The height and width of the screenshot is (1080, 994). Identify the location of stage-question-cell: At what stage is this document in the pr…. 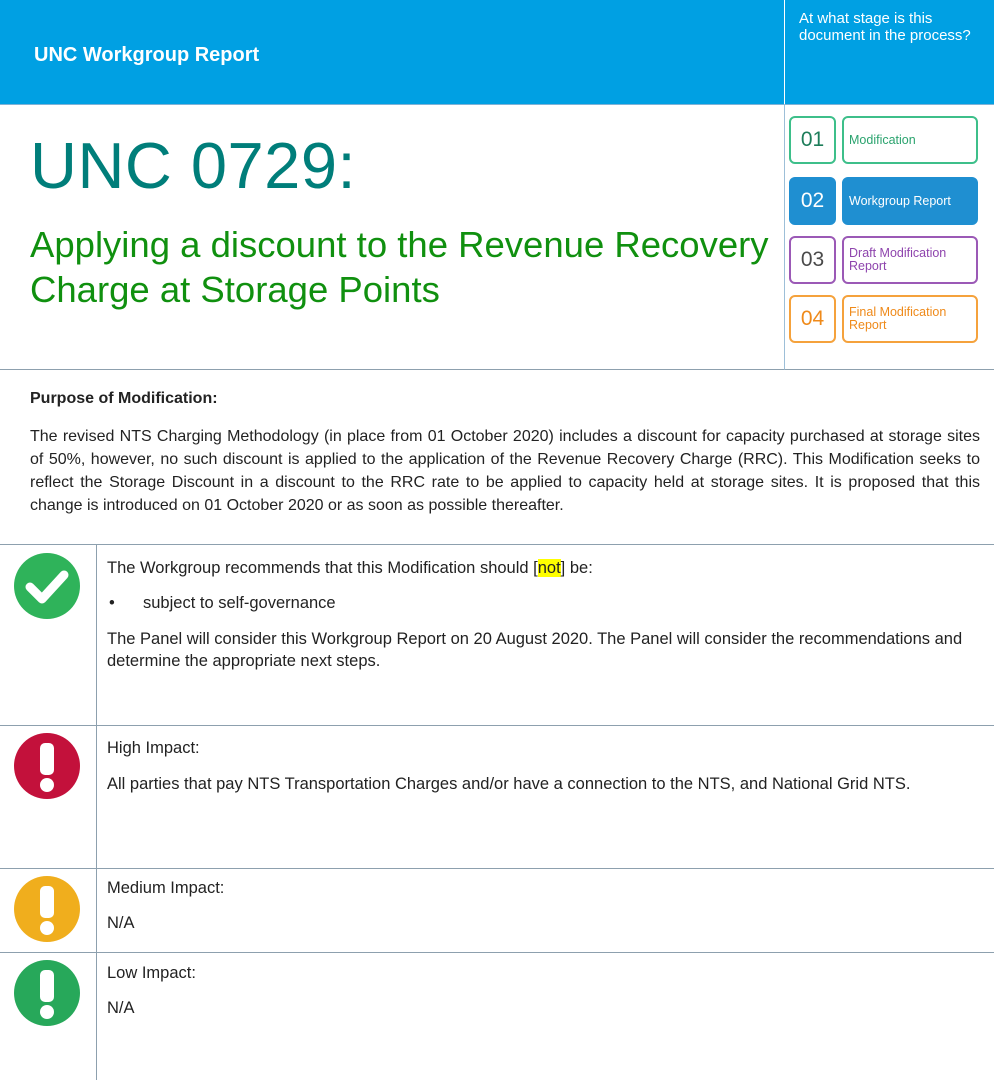
(889, 52).